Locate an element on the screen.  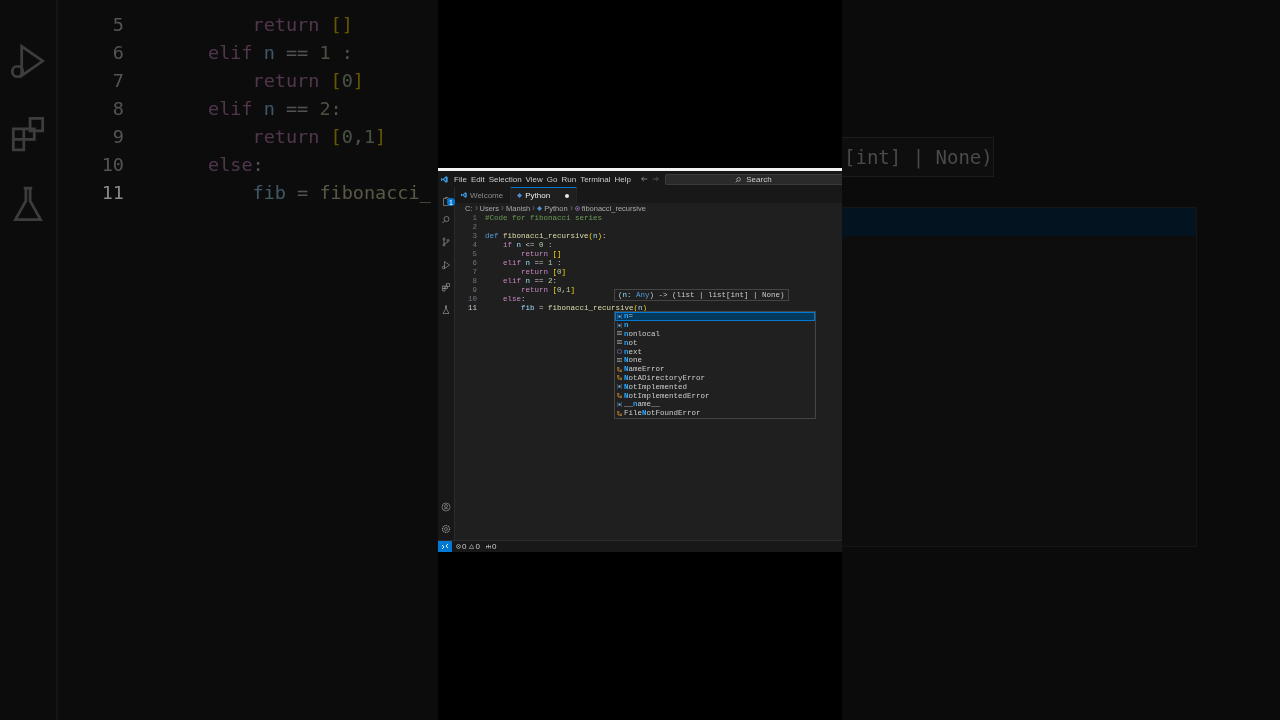
menu-item: File is located at coordinates (460, 179).